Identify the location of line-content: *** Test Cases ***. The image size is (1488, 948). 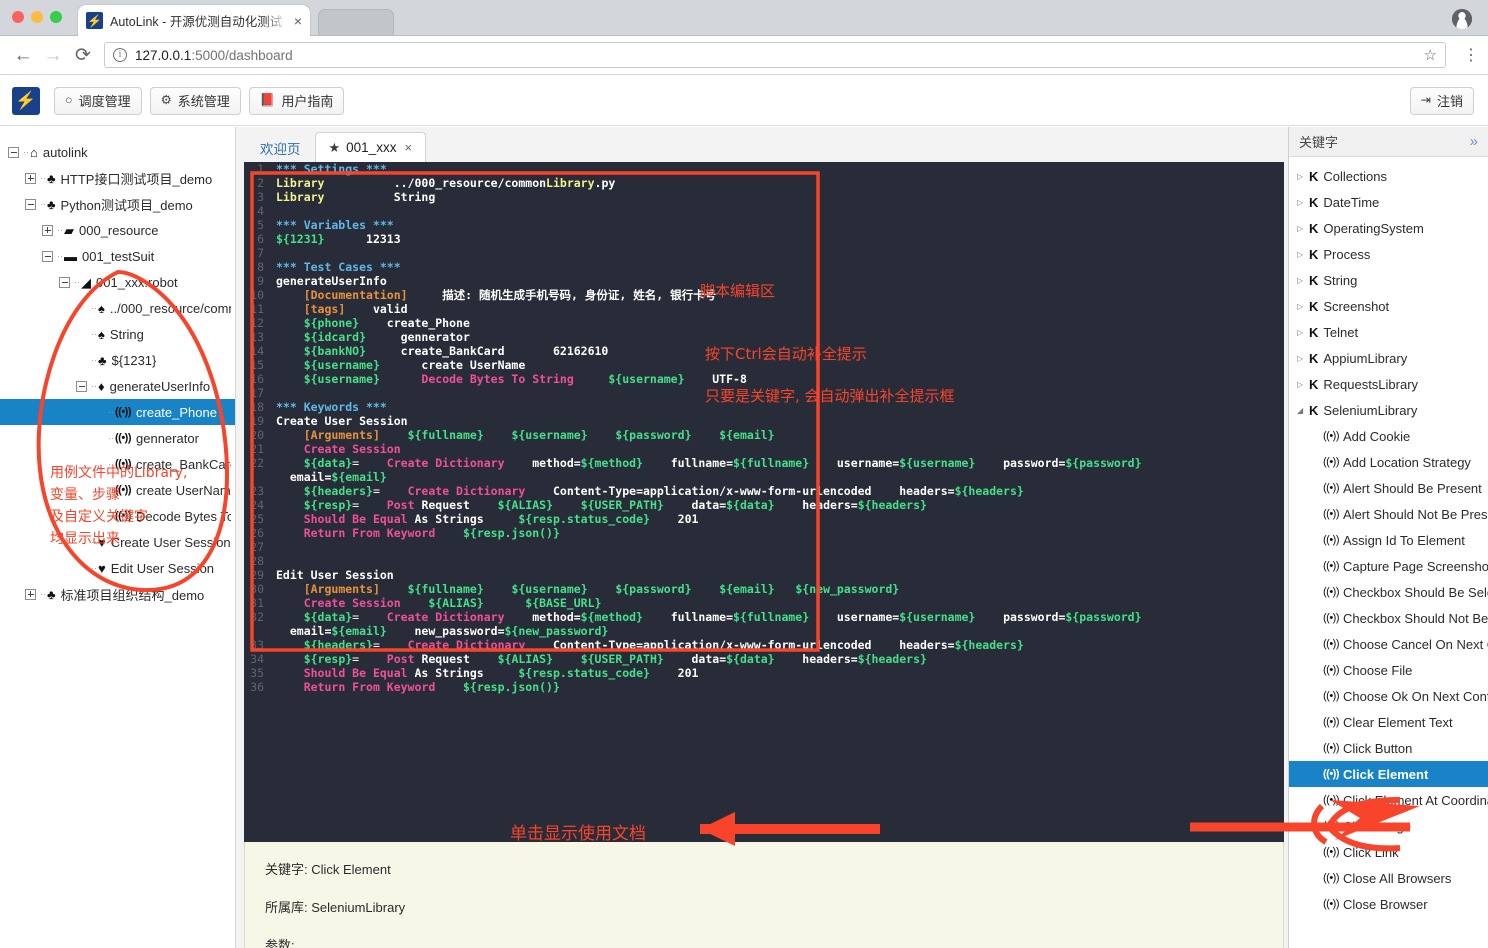
(777, 267).